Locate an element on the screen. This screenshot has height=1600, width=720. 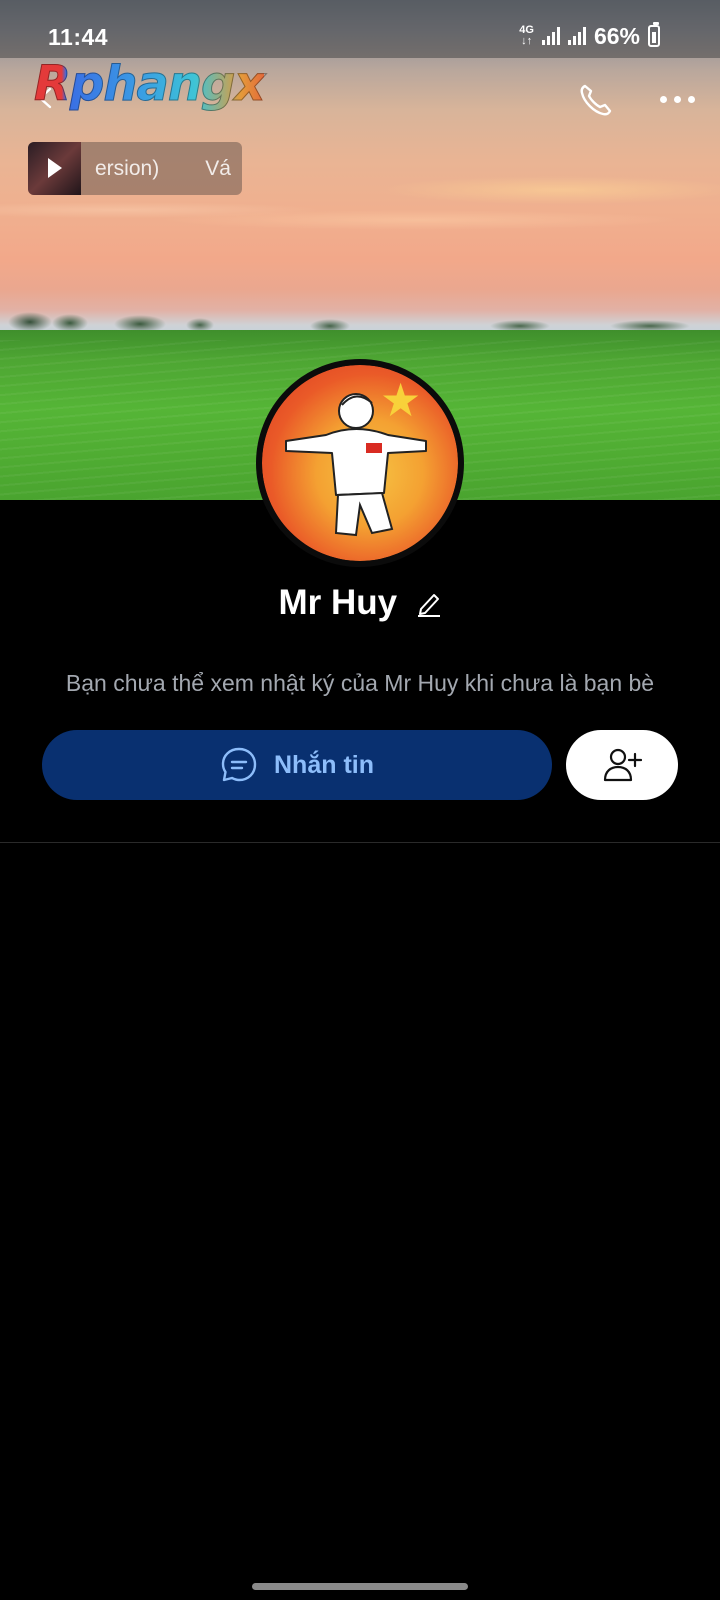
watermark-logo: Rphangx is located at coordinates (149, 84).